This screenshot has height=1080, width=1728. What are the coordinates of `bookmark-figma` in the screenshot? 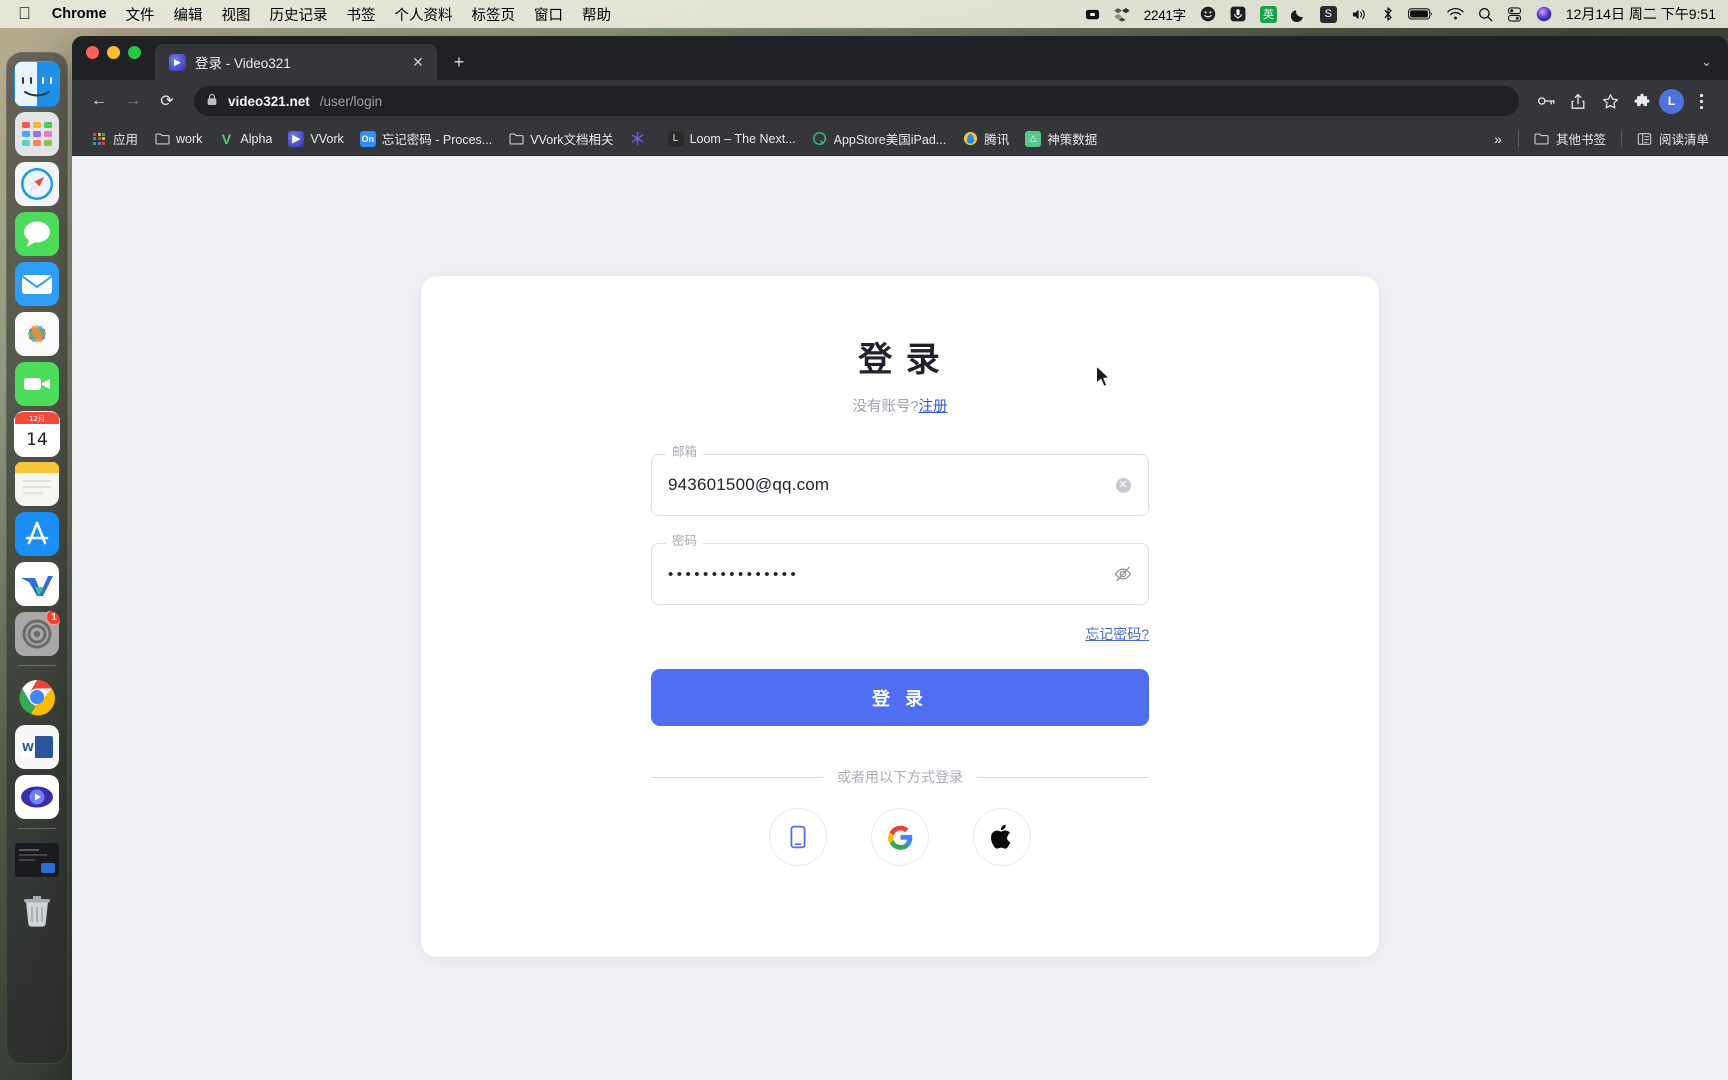 It's located at (641, 139).